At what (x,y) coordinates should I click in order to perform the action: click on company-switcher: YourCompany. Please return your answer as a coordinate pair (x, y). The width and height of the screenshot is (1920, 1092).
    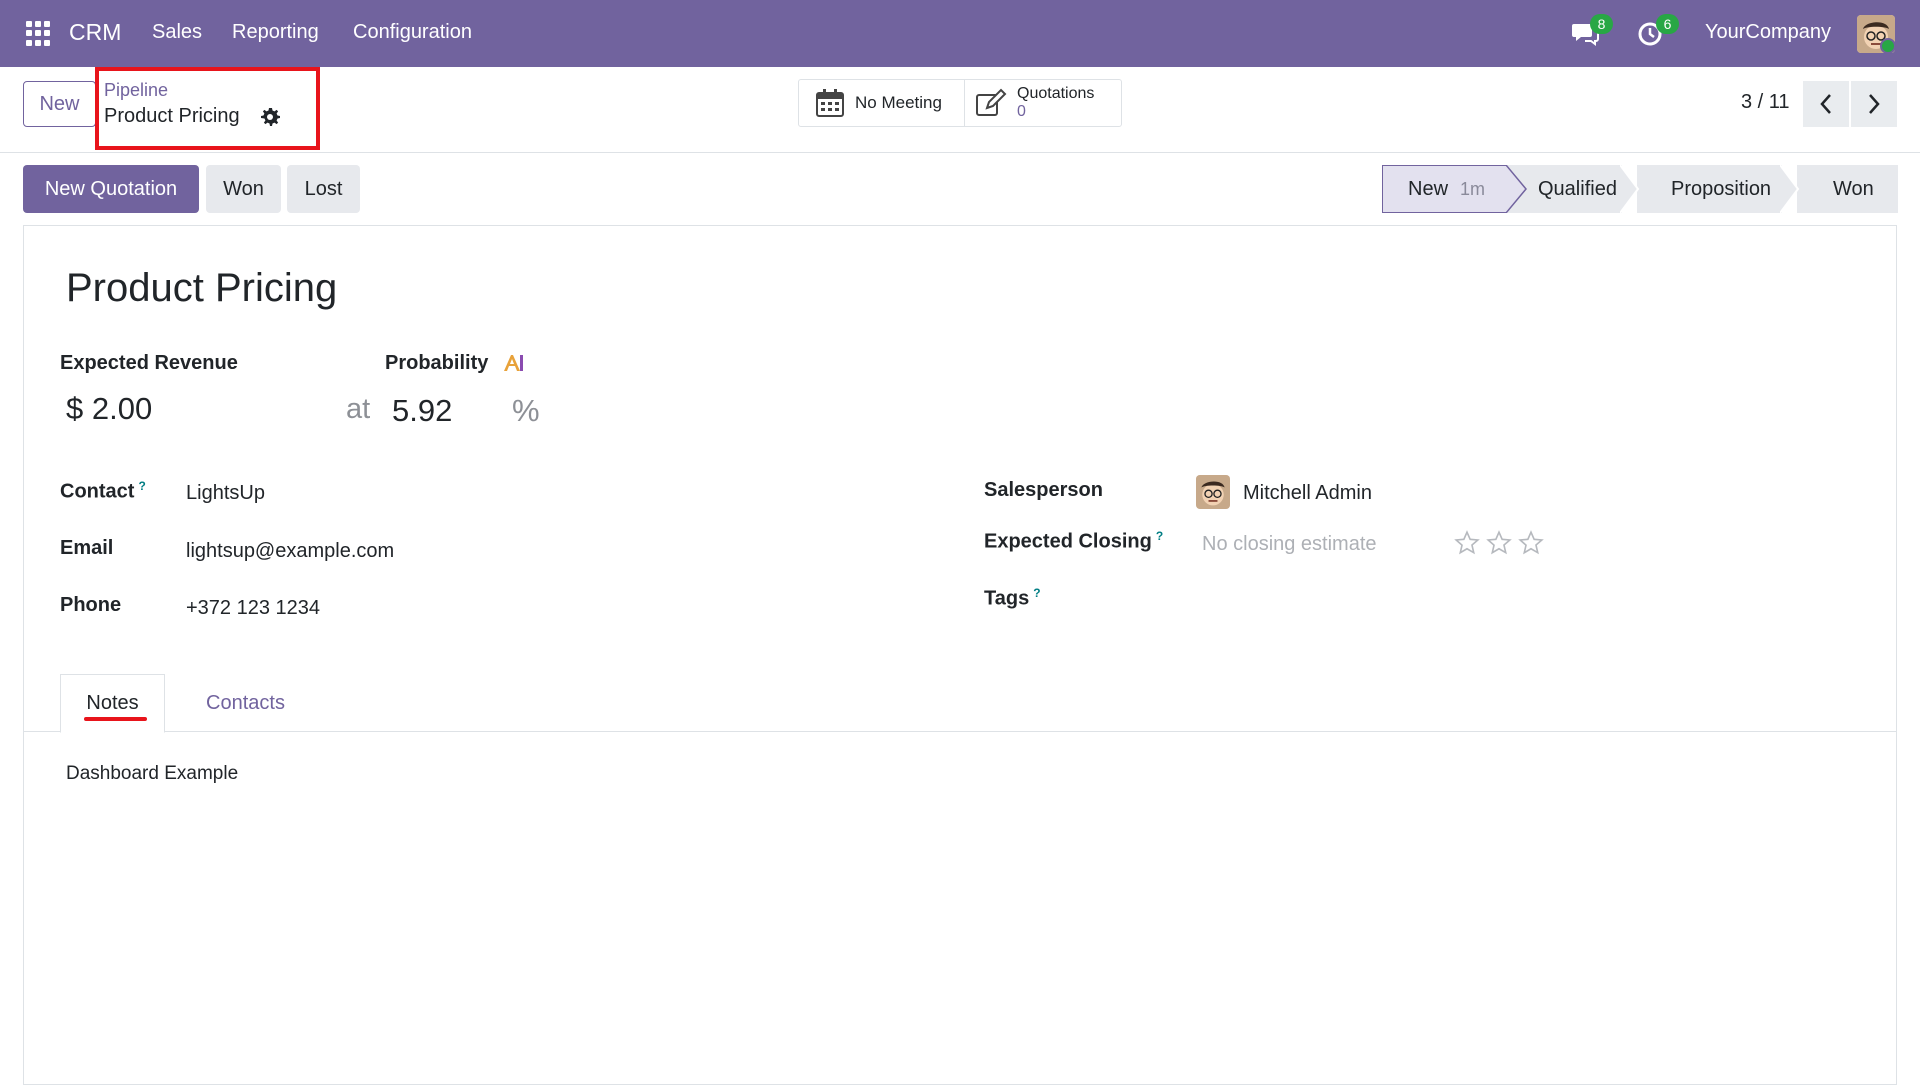
    Looking at the image, I should click on (1768, 32).